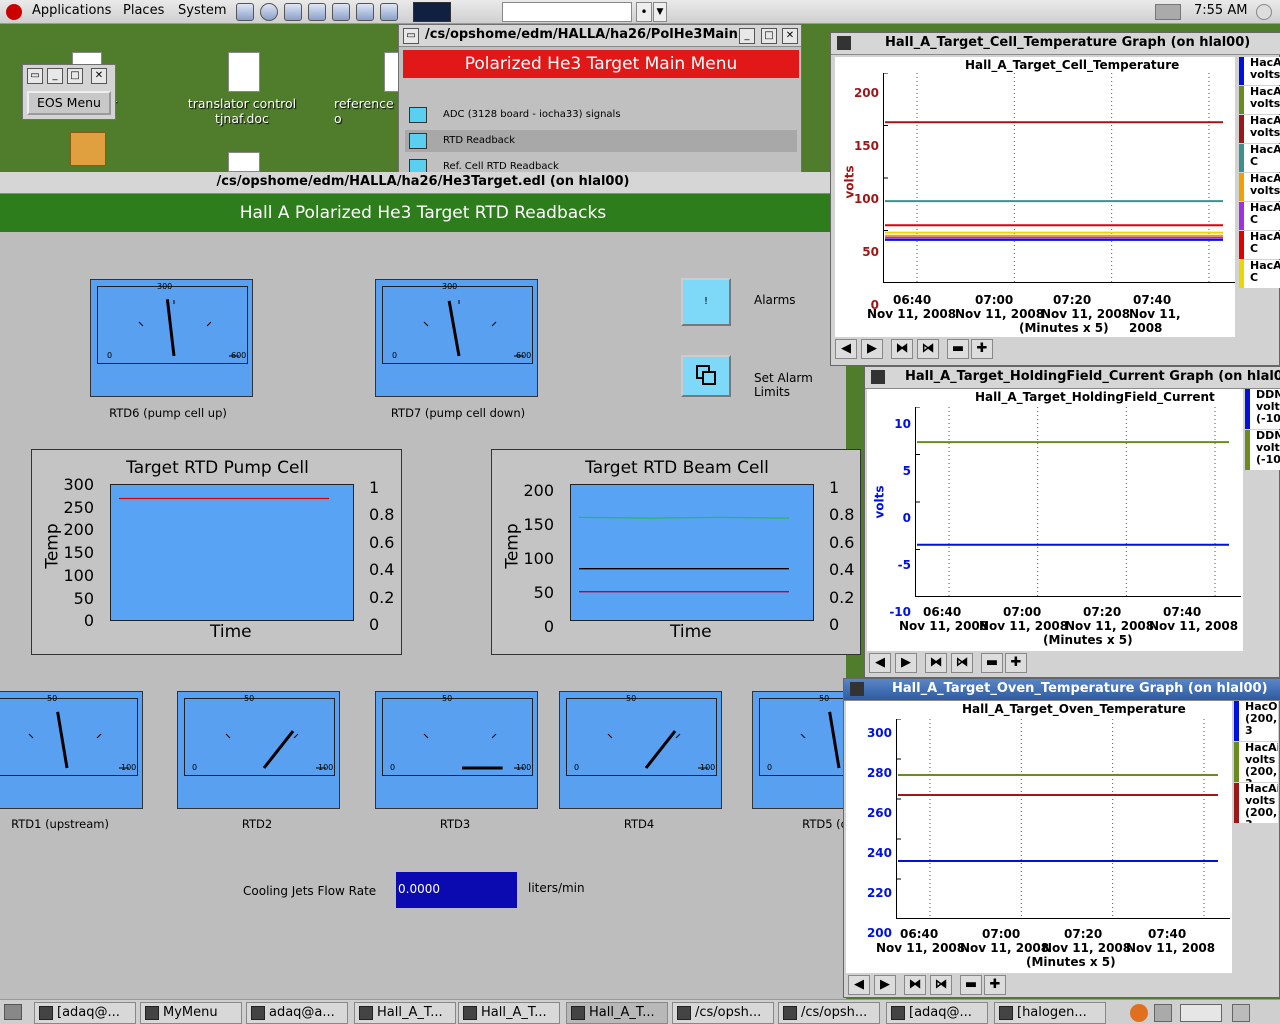 The image size is (1280, 1024). Describe the element at coordinates (1256, 721) in the screenshot. I see `legend-item: HacOM(200, 3` at that location.